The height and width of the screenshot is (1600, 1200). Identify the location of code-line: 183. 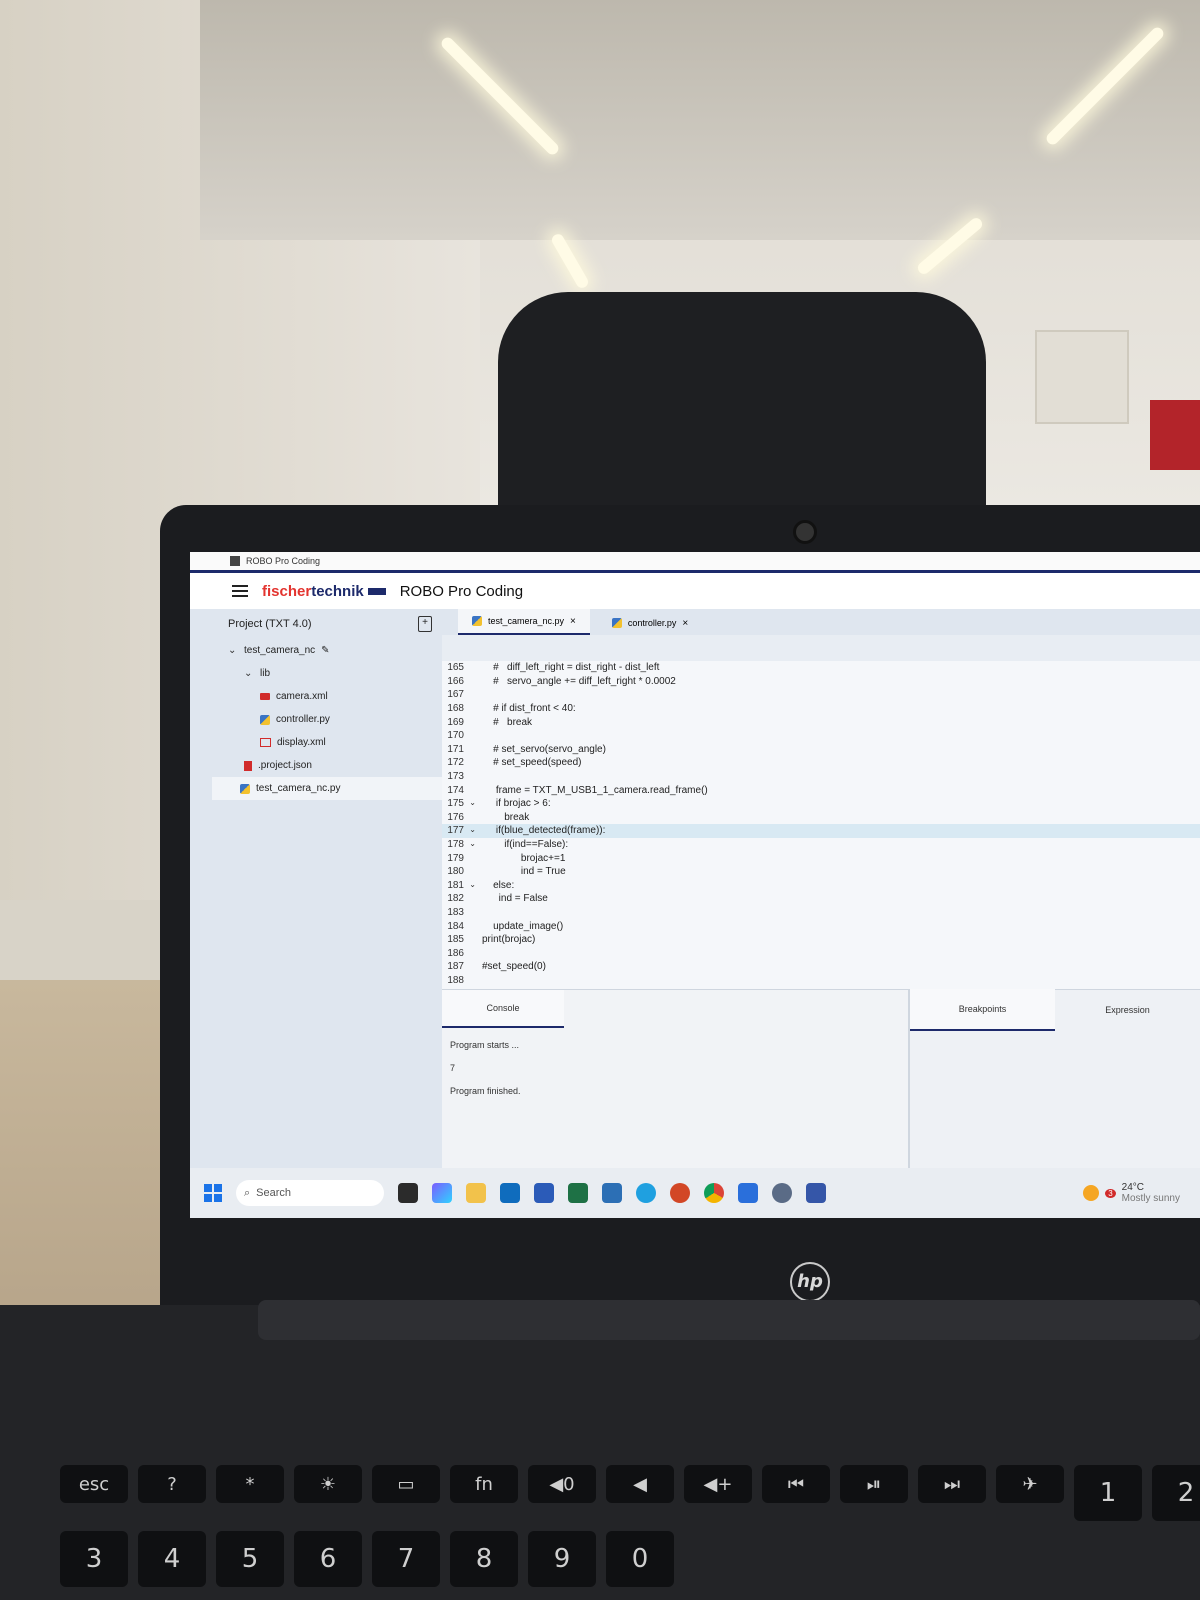
(821, 913).